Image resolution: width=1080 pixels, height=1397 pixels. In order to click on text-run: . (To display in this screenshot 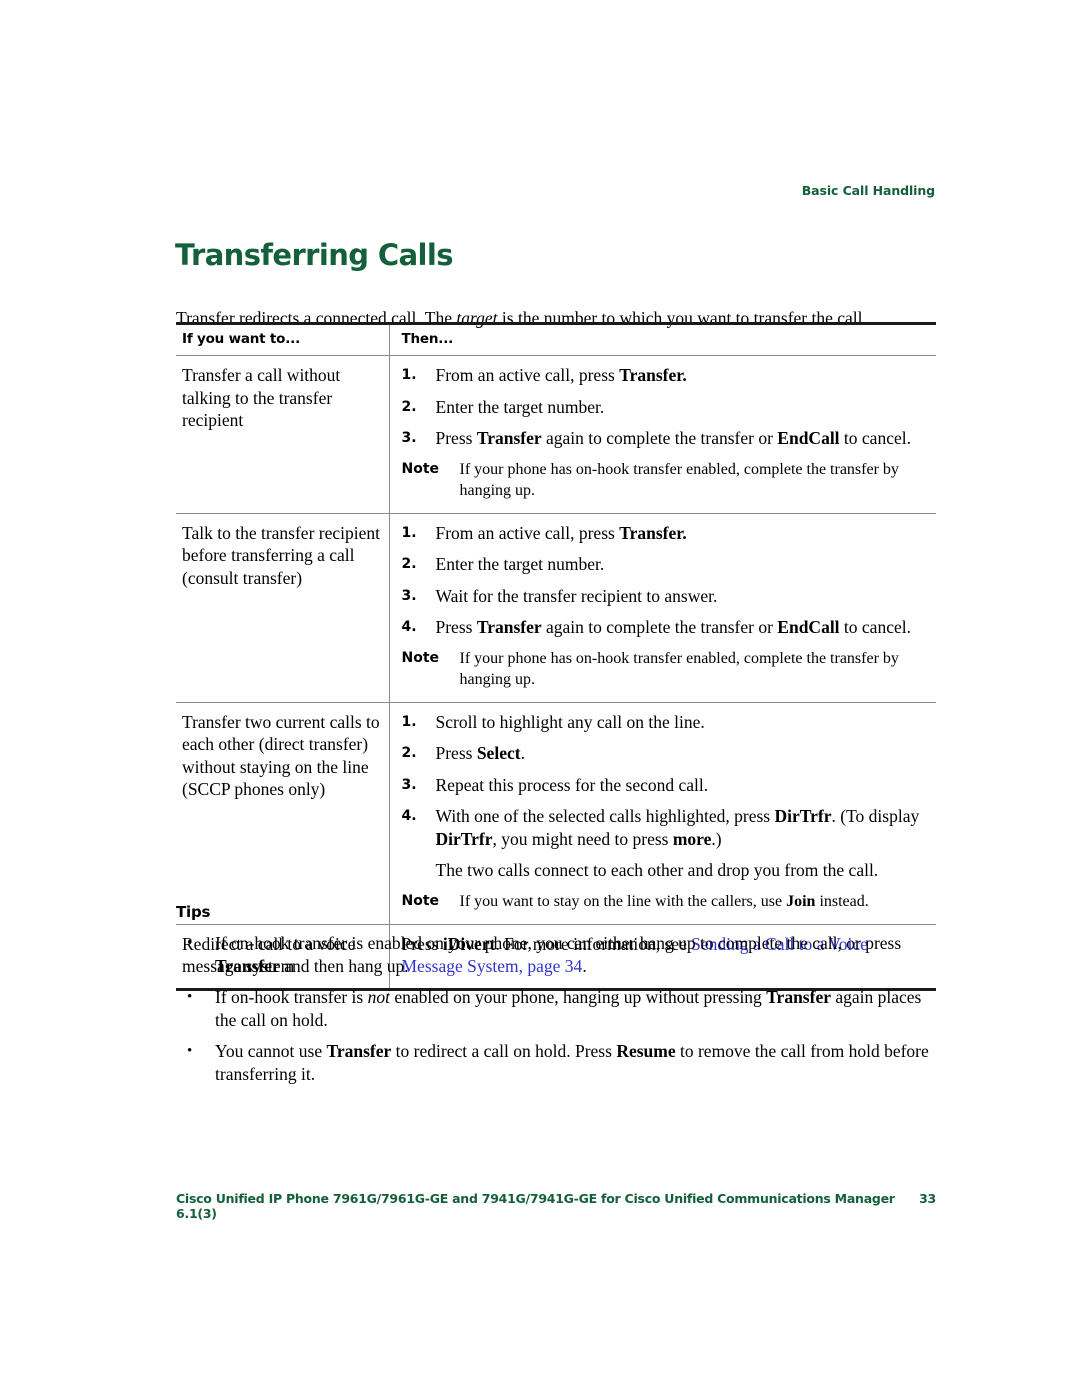, I will do `click(875, 816)`.